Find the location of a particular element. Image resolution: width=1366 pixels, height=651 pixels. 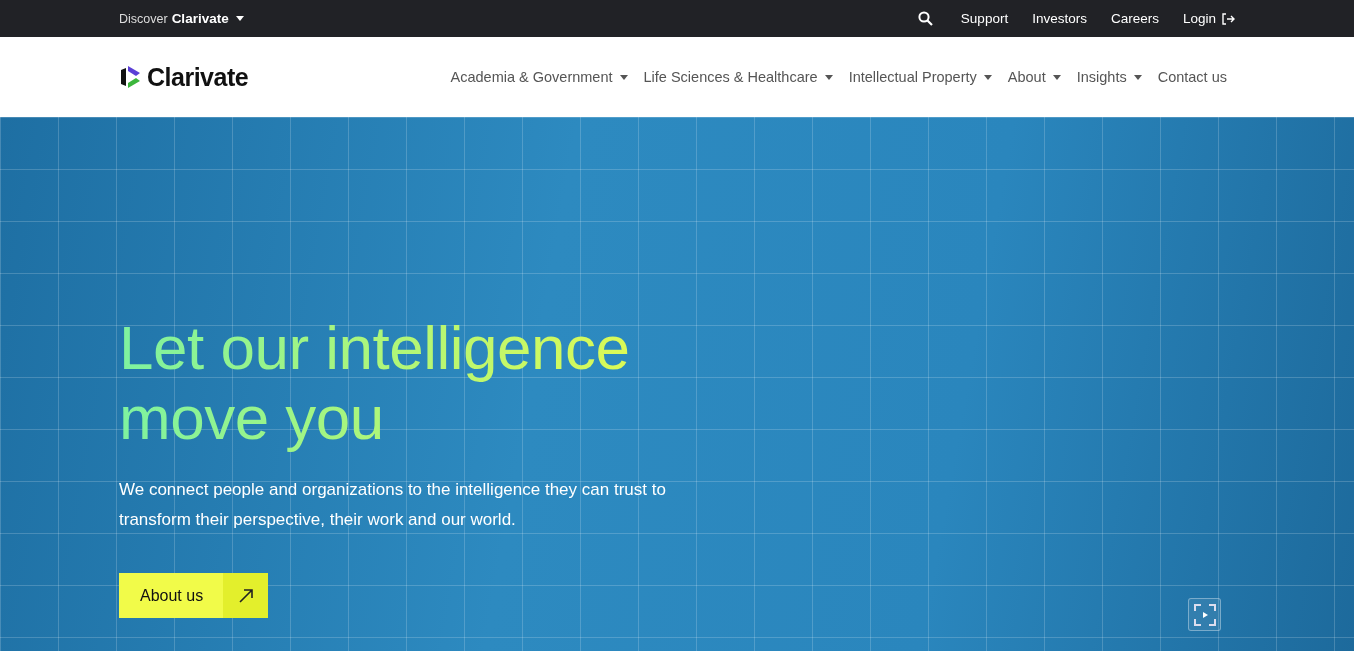

top-link: Support is located at coordinates (984, 18).